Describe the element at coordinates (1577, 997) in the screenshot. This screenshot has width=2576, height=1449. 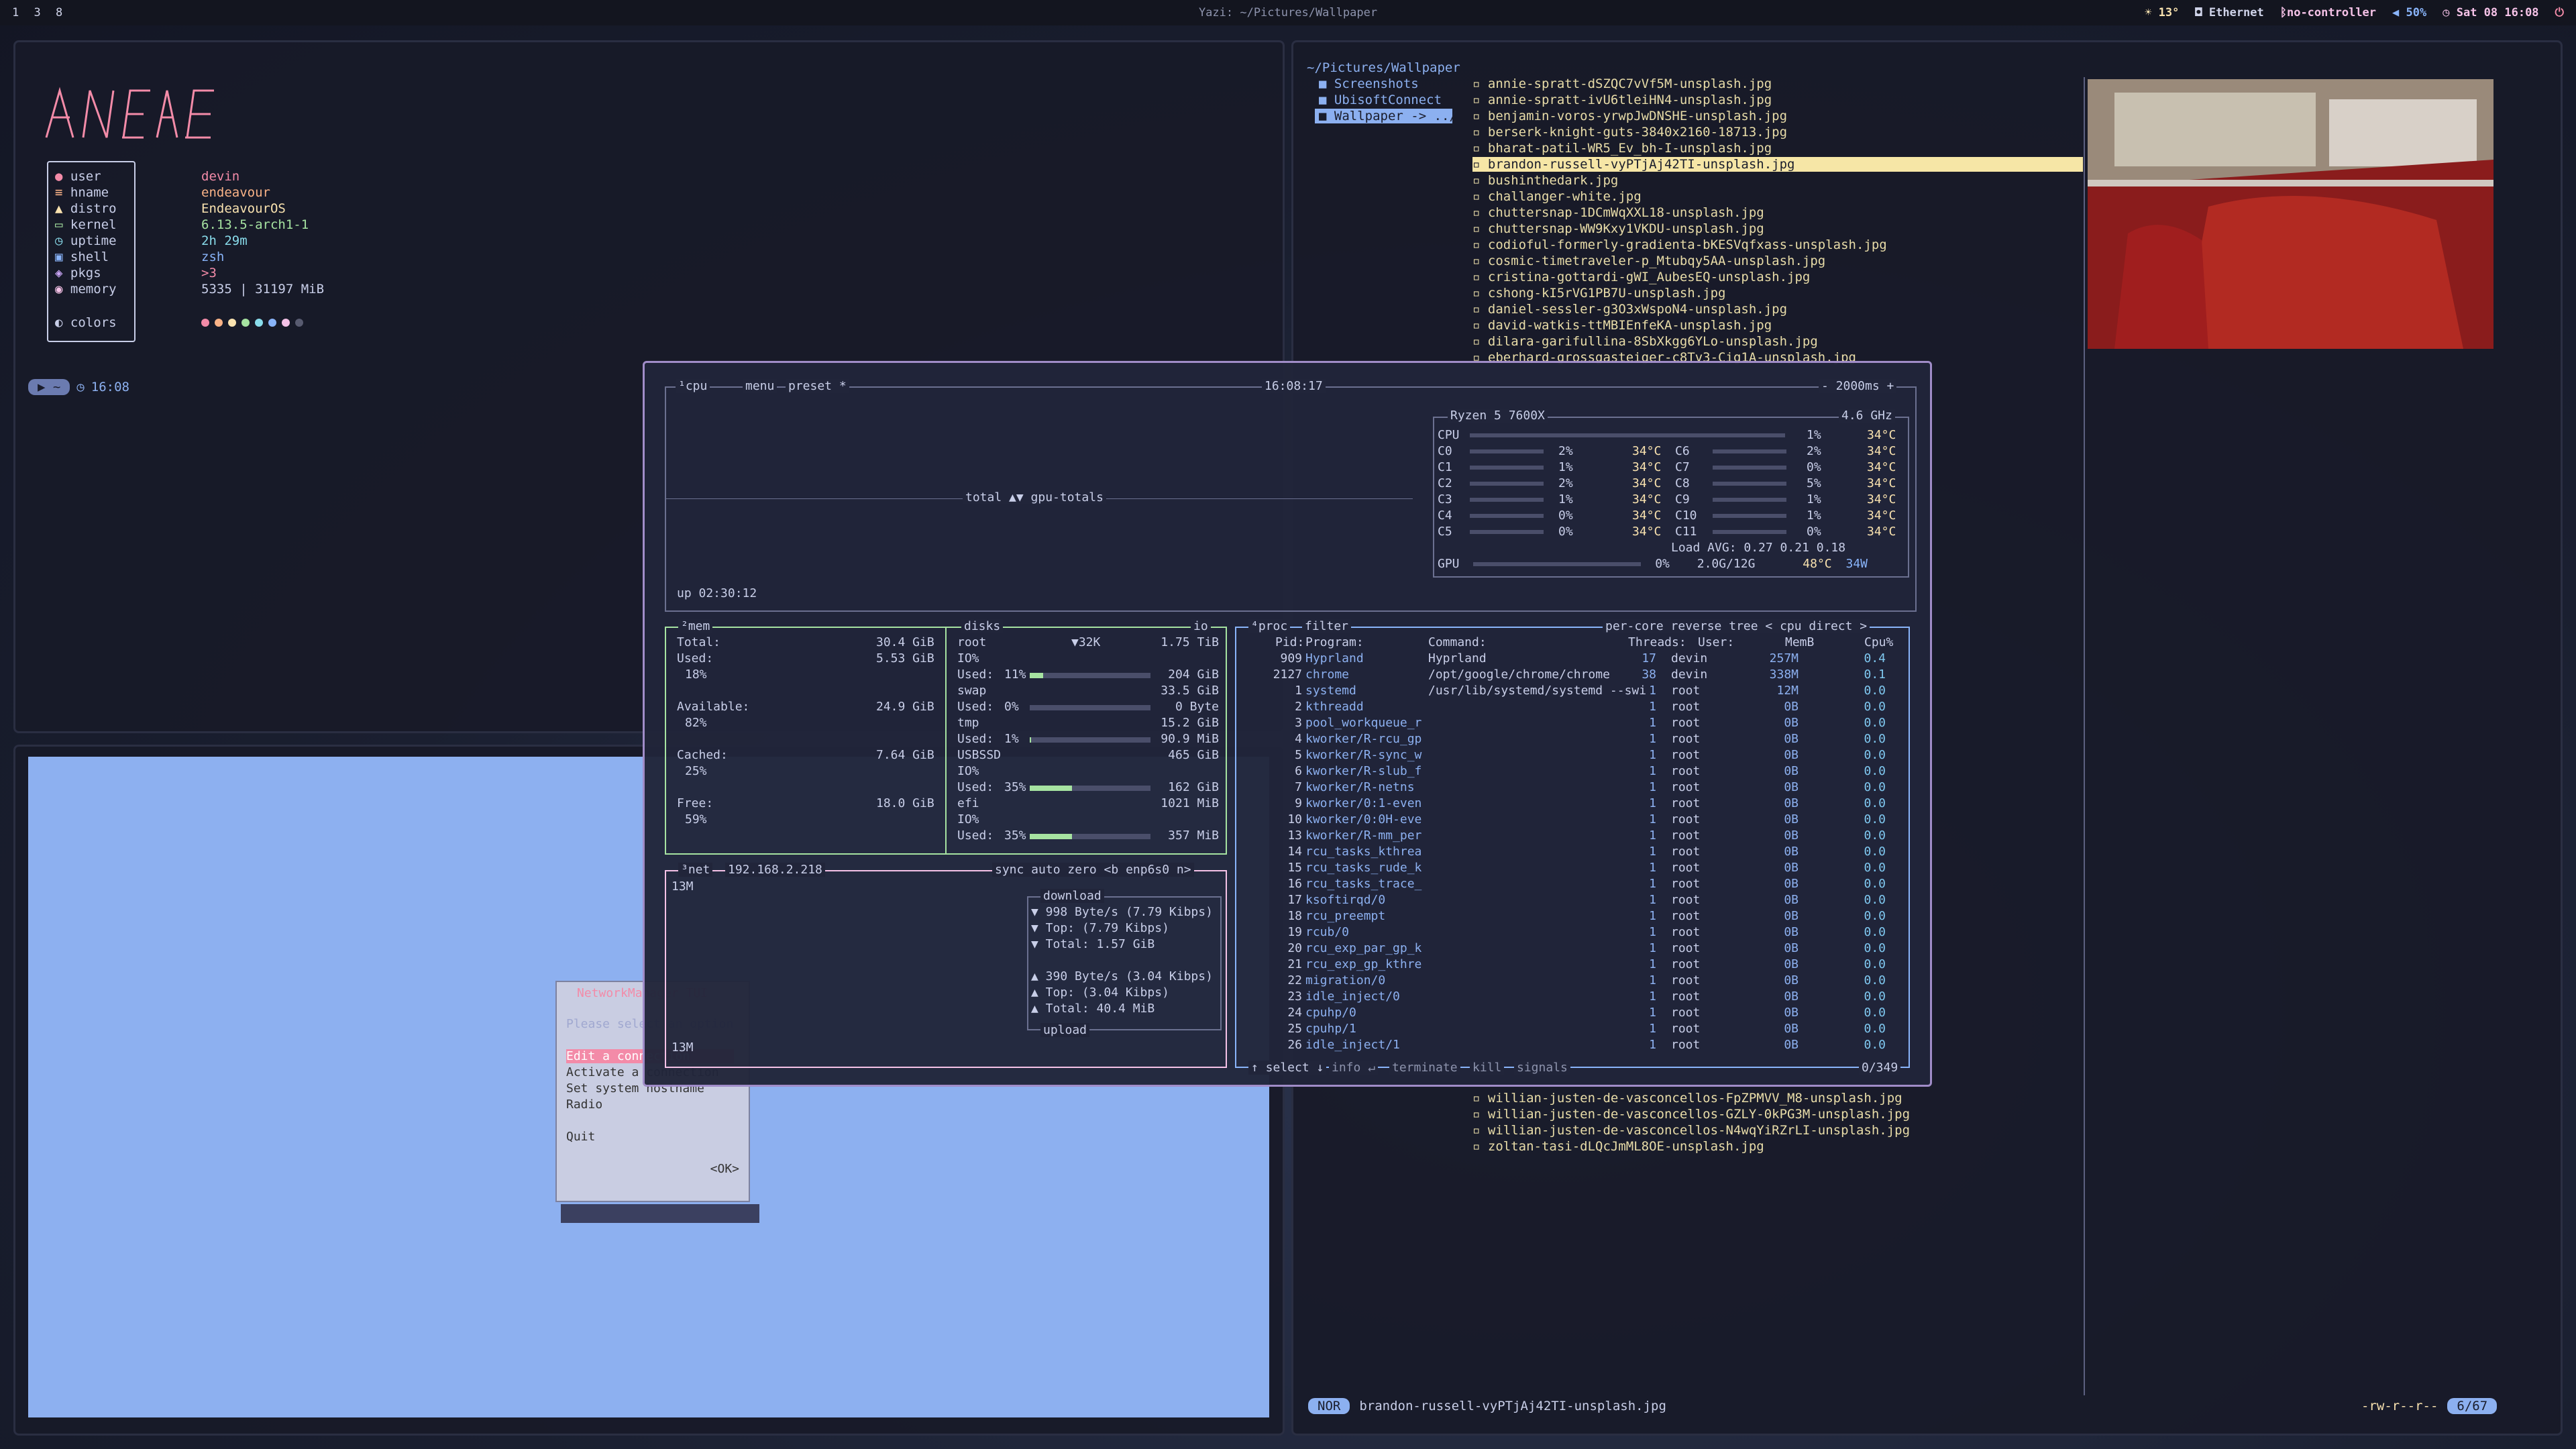
I see `process-row: 23 idle_inject/0 1 root 0B 0.0` at that location.